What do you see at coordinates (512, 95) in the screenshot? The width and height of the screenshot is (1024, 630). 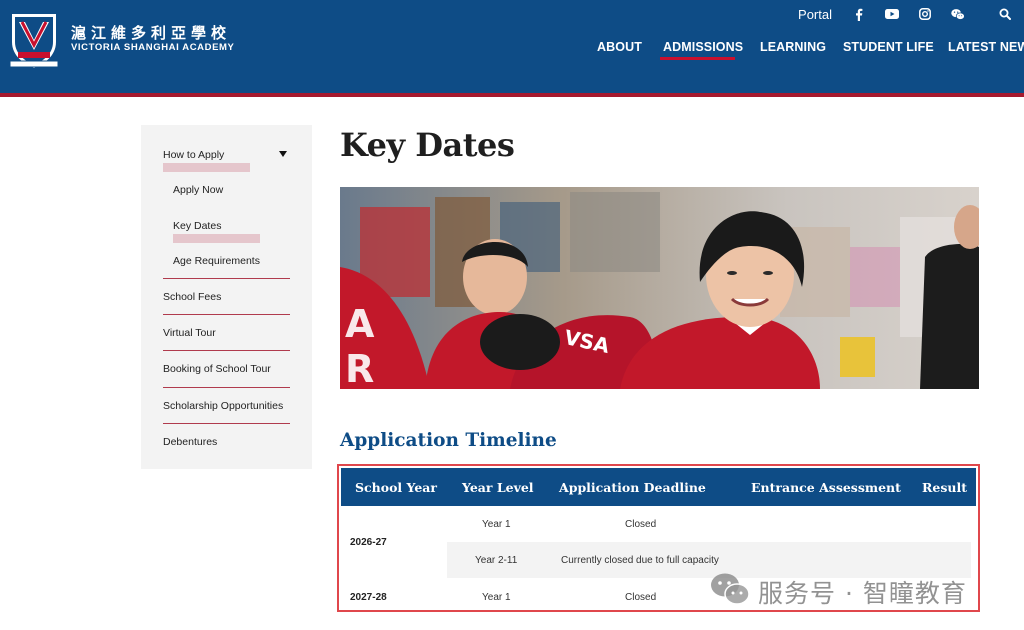 I see `header-accent-rule` at bounding box center [512, 95].